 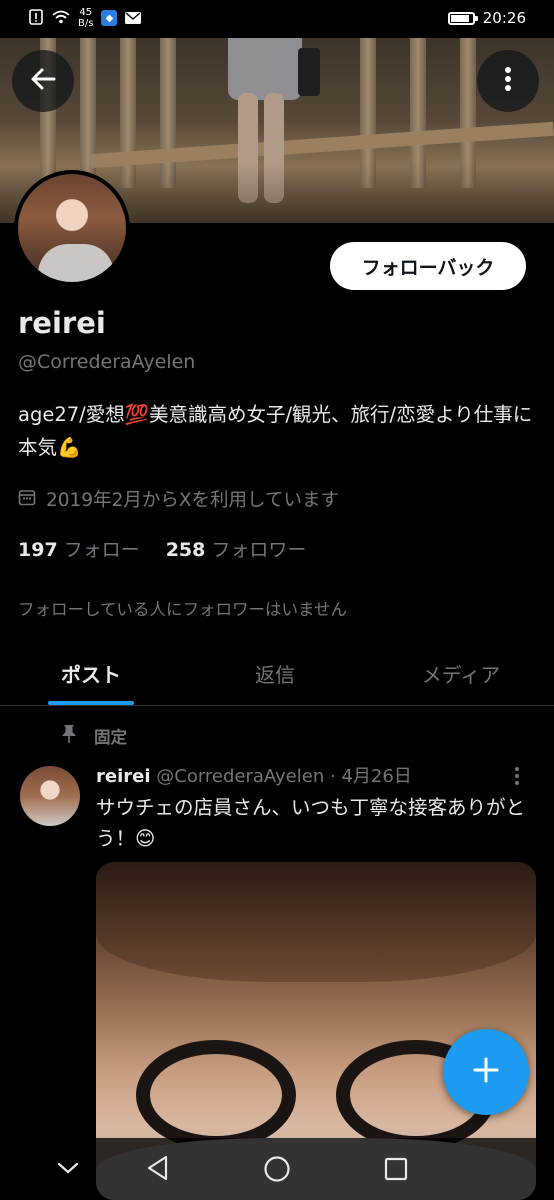 I want to click on clock: 20:26, so click(x=504, y=18).